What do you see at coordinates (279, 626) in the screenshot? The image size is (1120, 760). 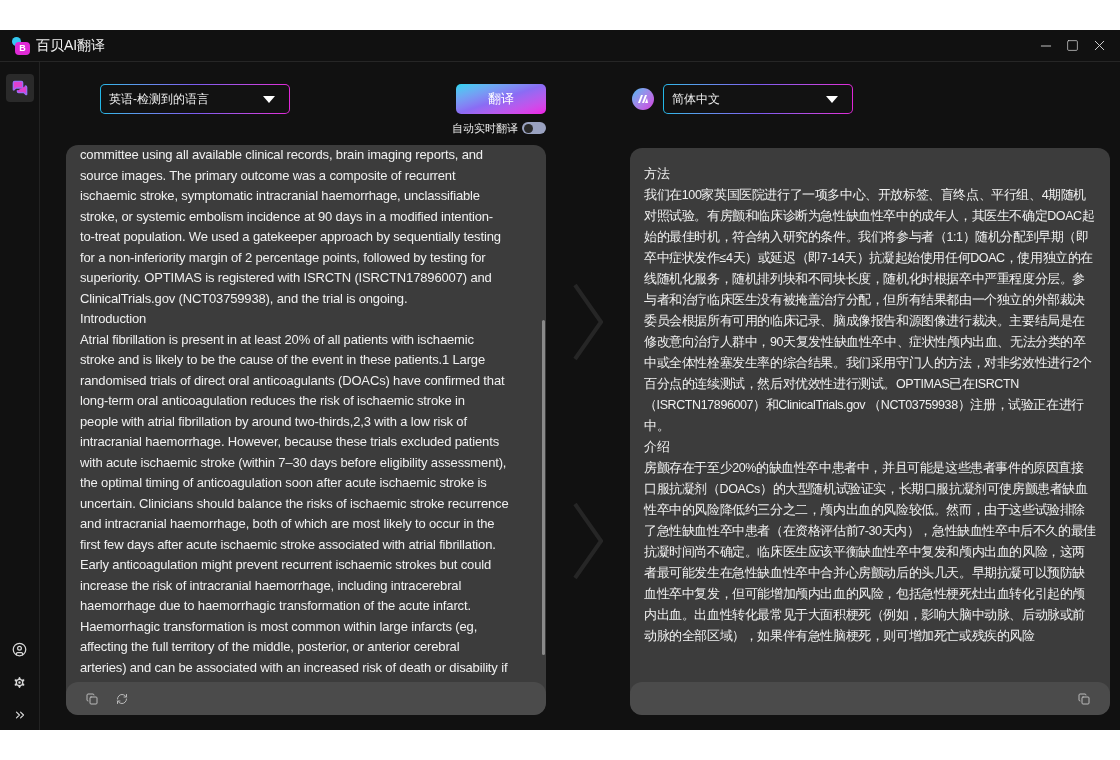 I see `source-text-line: Haemorrhagic transformation is most common within large infarcts (eg,` at bounding box center [279, 626].